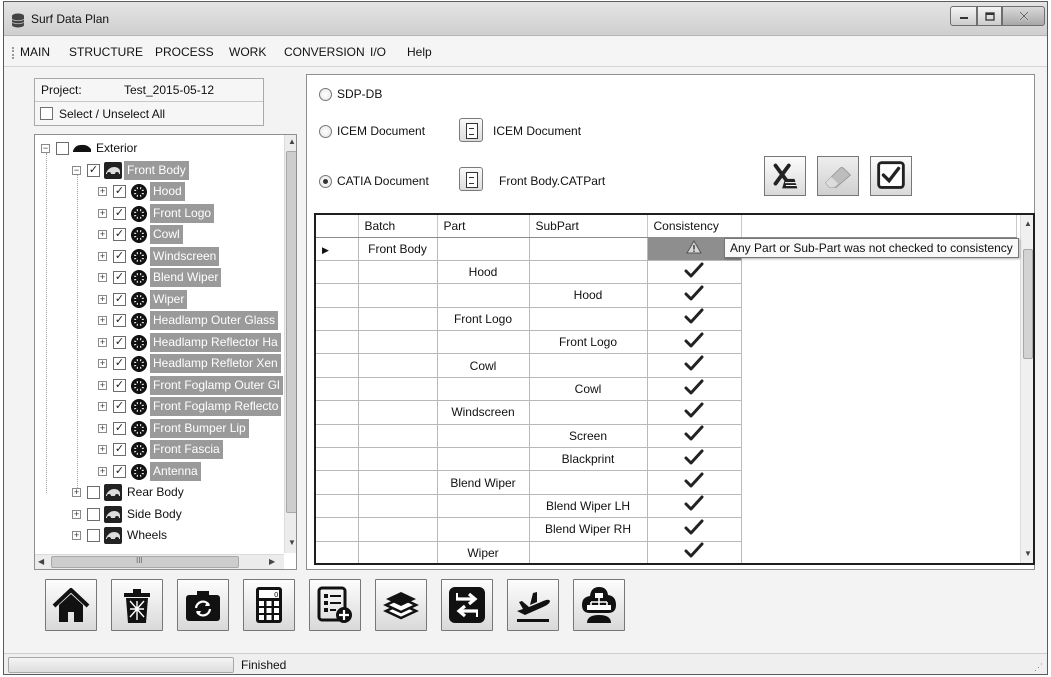  What do you see at coordinates (666, 482) in the screenshot?
I see `table-row: Blend Wiper` at bounding box center [666, 482].